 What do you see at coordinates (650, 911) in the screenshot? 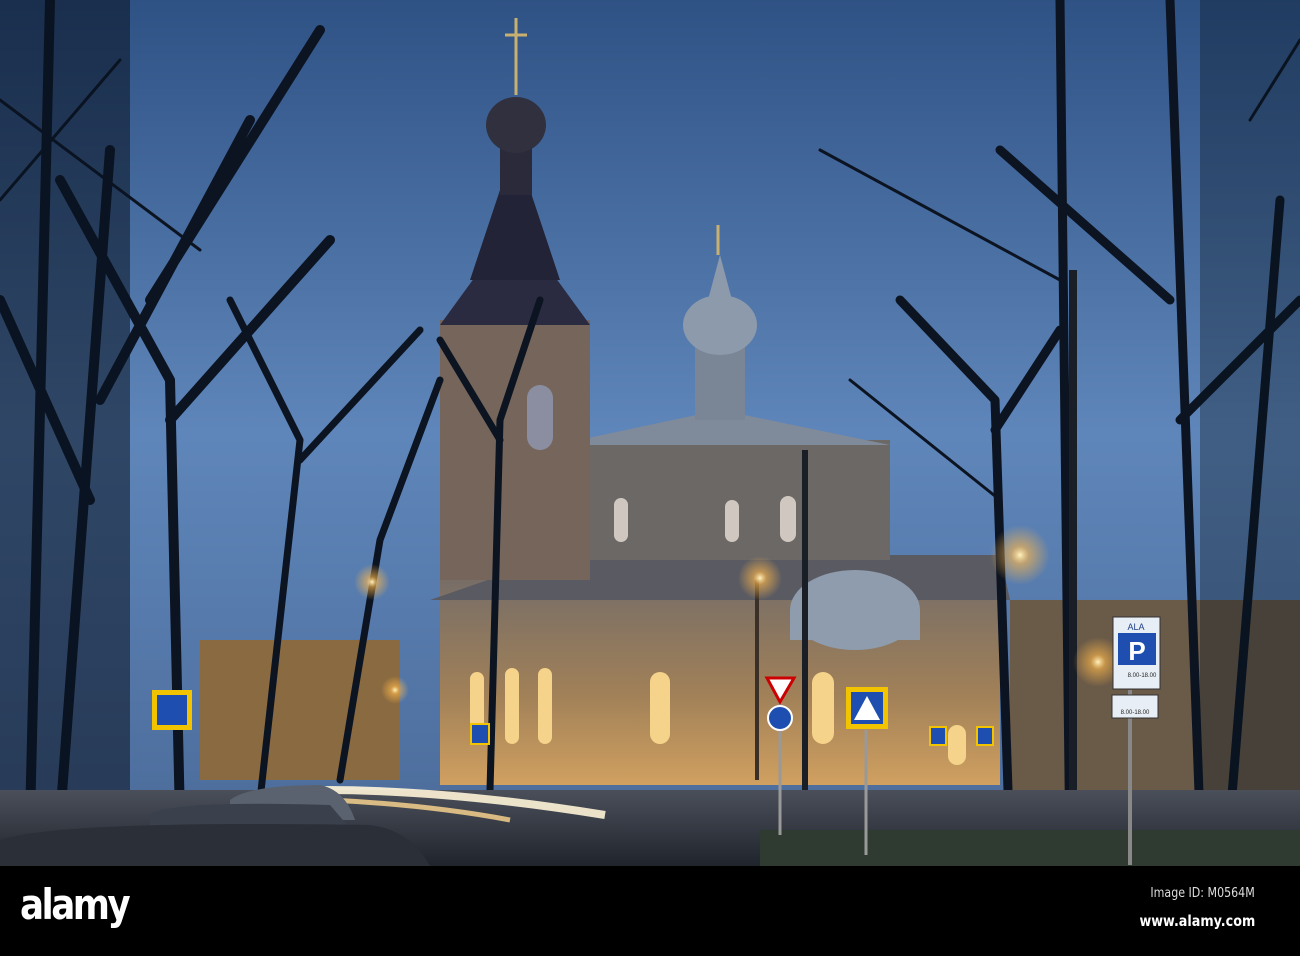
I see `watermark-banner: alamy Image ID: M0564M www.alamy.com` at bounding box center [650, 911].